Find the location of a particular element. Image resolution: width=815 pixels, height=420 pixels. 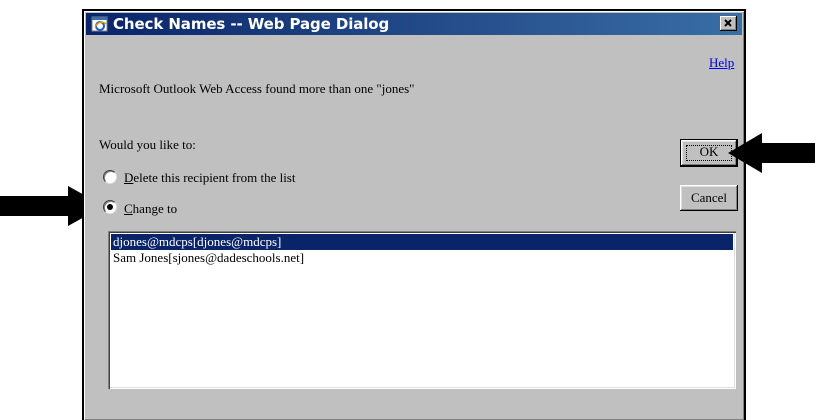

annotation-arrow-left-icon is located at coordinates (771, 153).